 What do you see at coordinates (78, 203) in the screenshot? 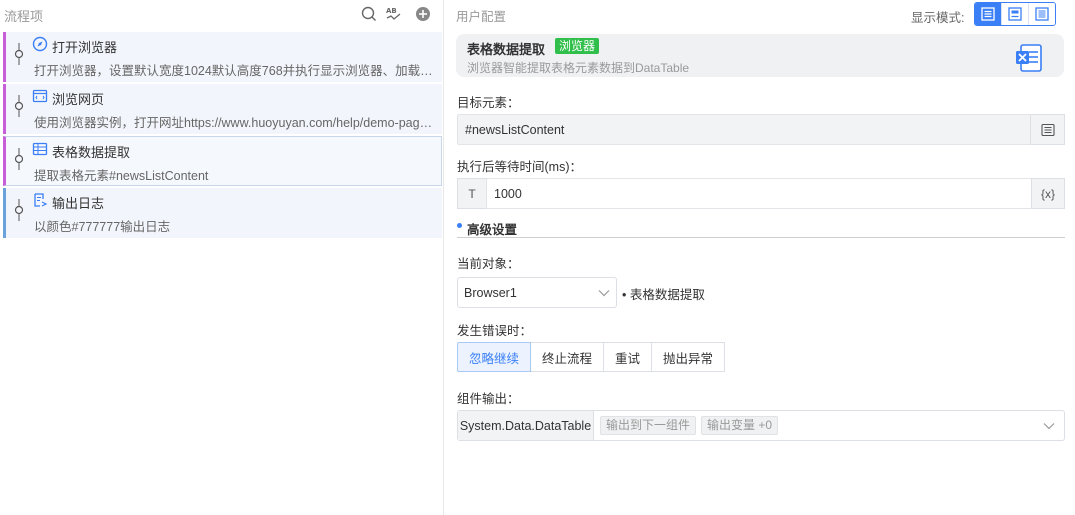
I see `flow-item-title: 输出日志` at bounding box center [78, 203].